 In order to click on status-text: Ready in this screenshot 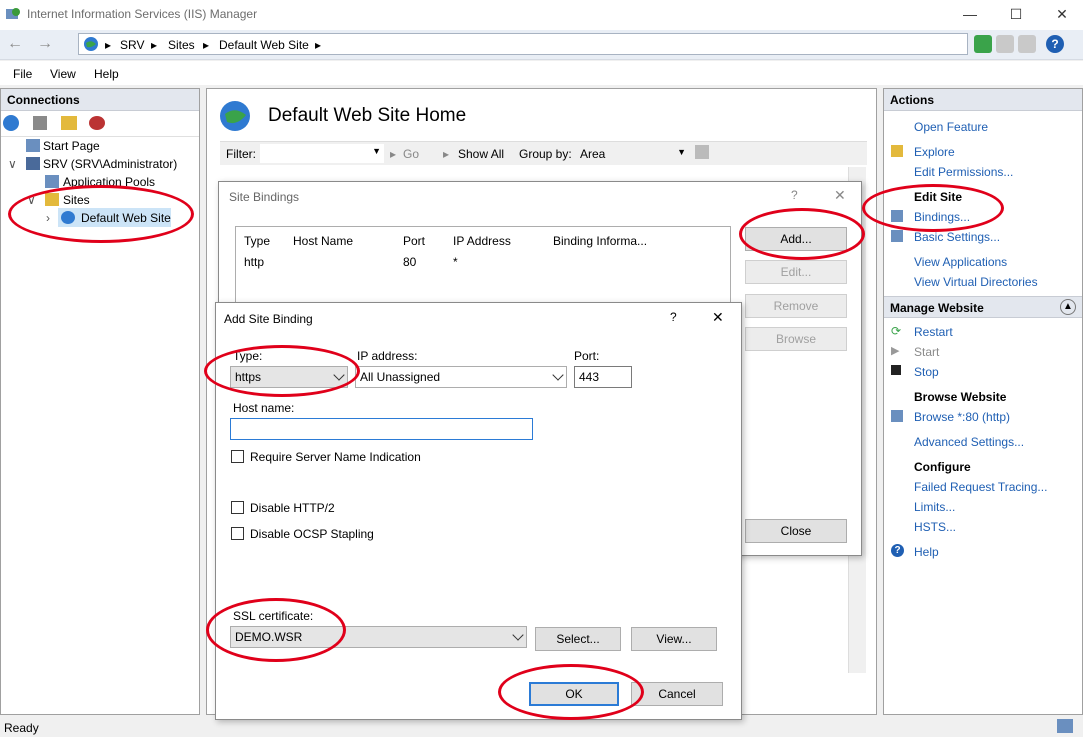, I will do `click(21, 728)`.